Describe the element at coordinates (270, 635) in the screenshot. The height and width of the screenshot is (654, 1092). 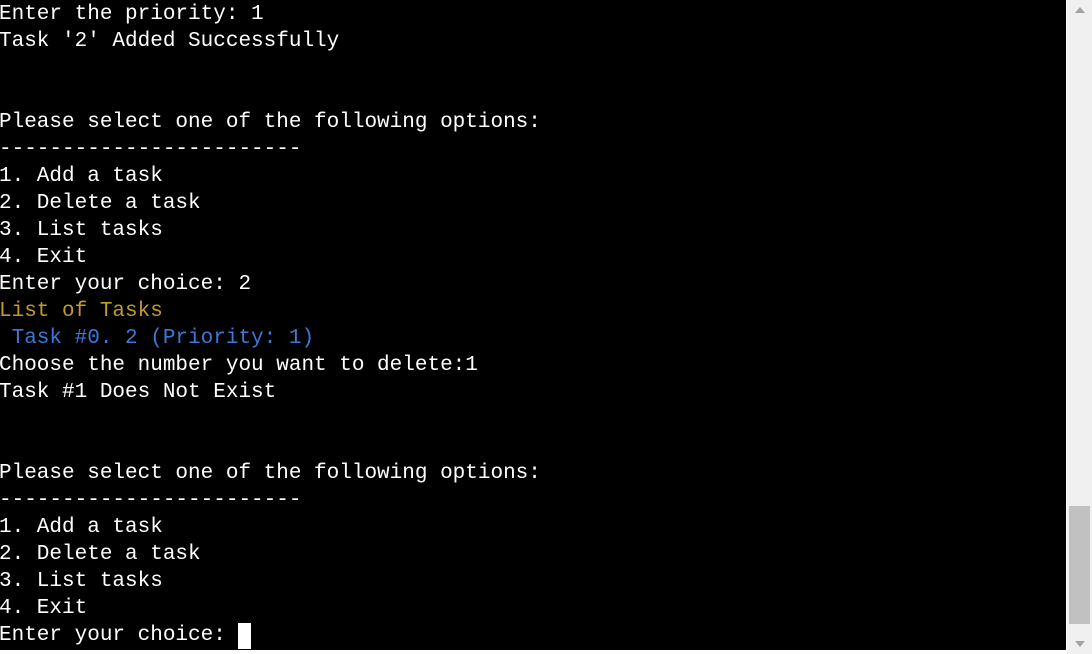
I see `input-prompt-row: Enter your choice:` at that location.